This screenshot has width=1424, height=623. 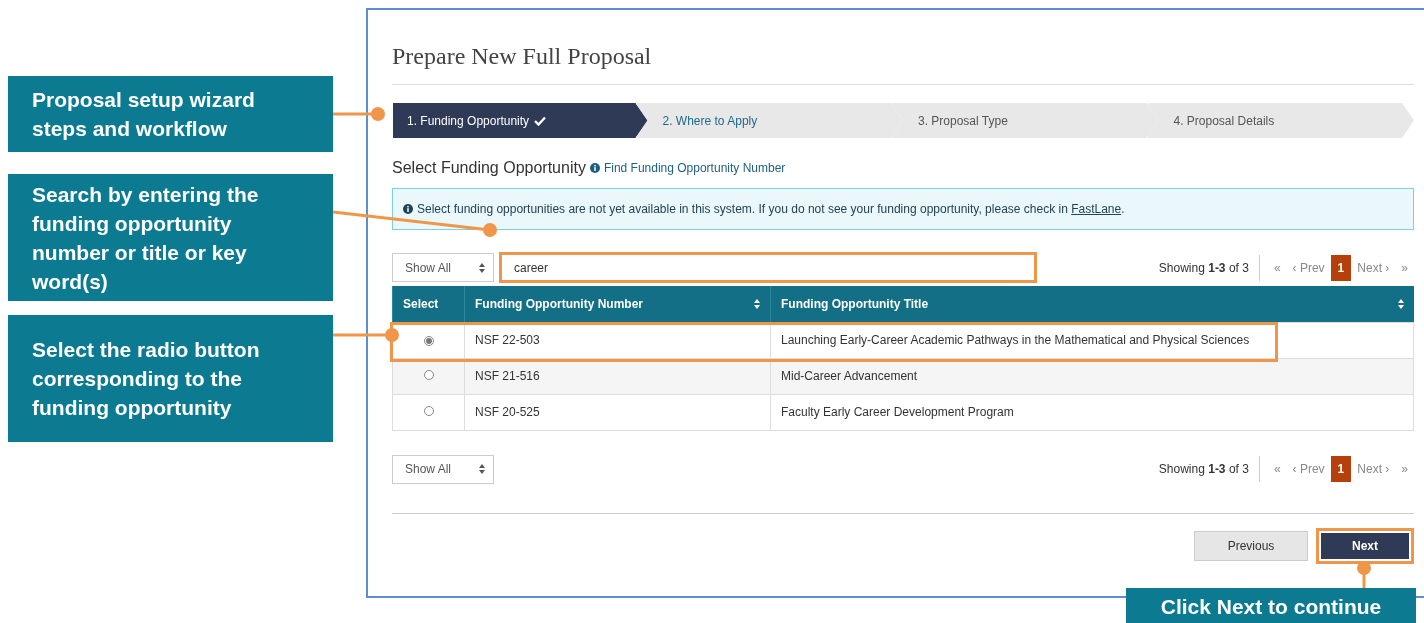 What do you see at coordinates (855, 303) in the screenshot?
I see `column-header: Funding Opportunity Title` at bounding box center [855, 303].